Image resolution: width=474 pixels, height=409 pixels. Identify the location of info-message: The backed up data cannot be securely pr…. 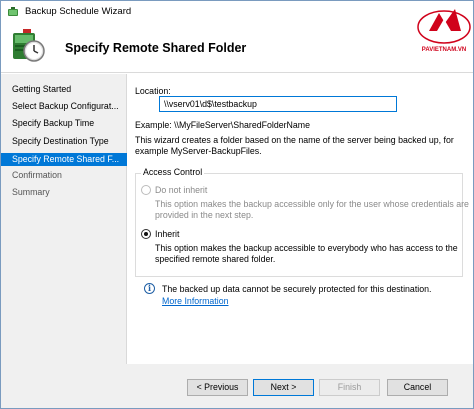
(297, 289).